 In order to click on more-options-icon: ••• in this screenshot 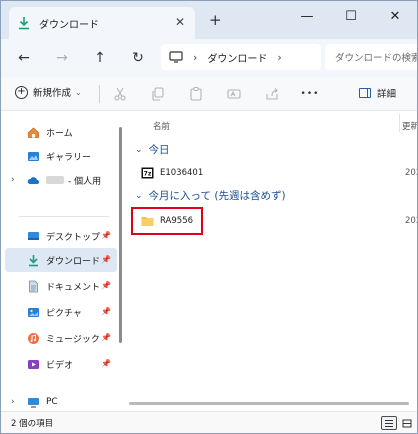, I will do `click(310, 94)`.